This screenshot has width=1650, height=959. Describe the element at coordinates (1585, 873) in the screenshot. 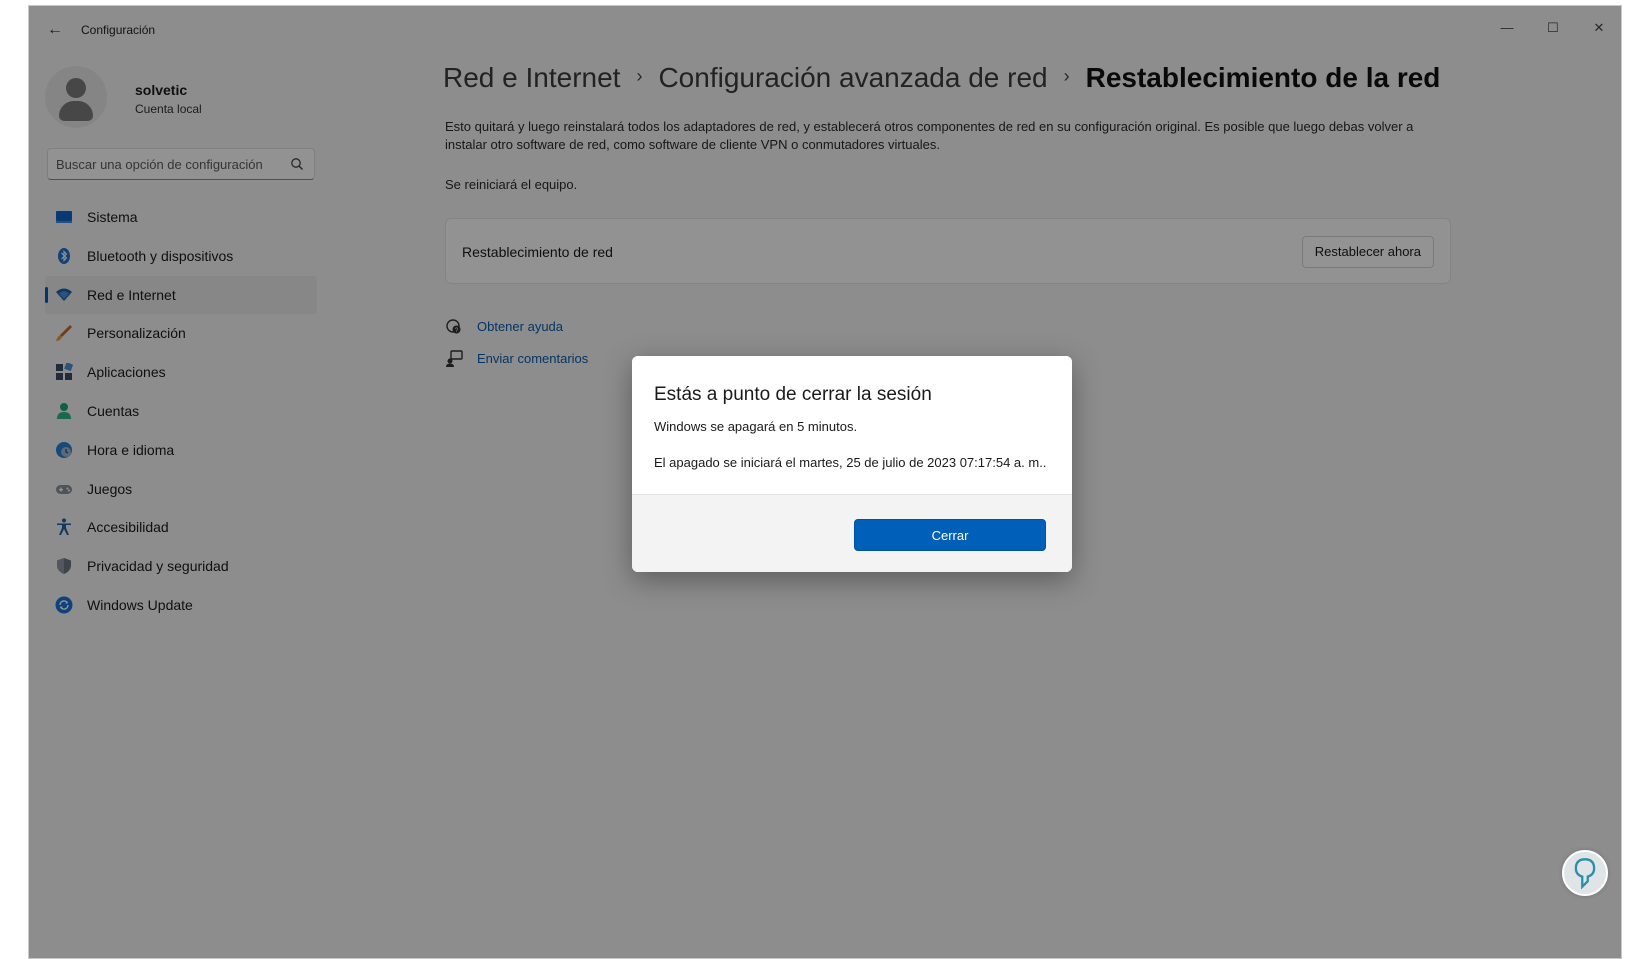

I see `watermark-logo` at that location.